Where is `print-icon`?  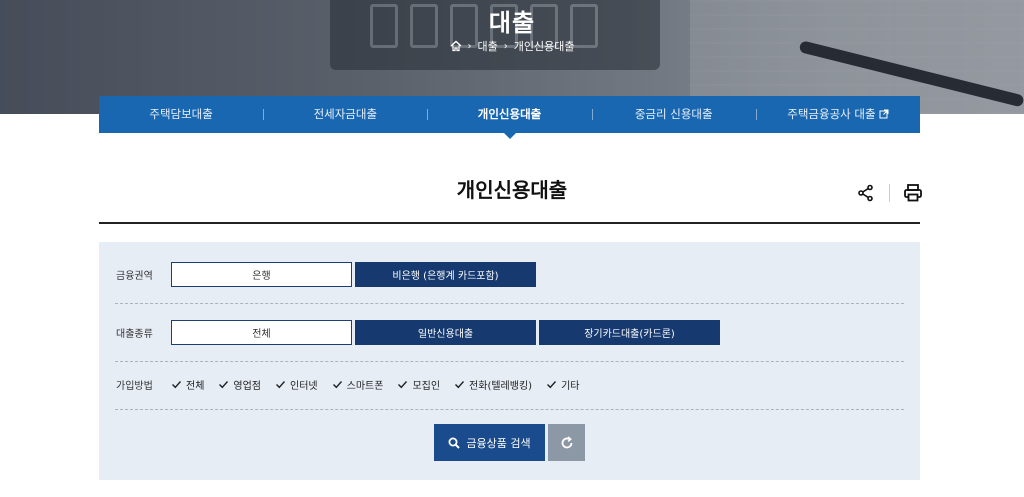
print-icon is located at coordinates (913, 193).